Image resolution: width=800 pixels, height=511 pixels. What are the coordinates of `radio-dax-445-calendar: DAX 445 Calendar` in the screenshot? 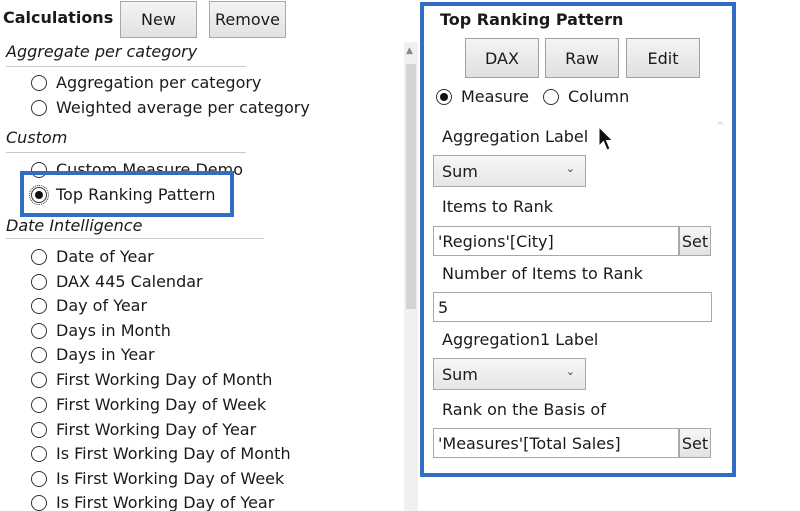 It's located at (117, 281).